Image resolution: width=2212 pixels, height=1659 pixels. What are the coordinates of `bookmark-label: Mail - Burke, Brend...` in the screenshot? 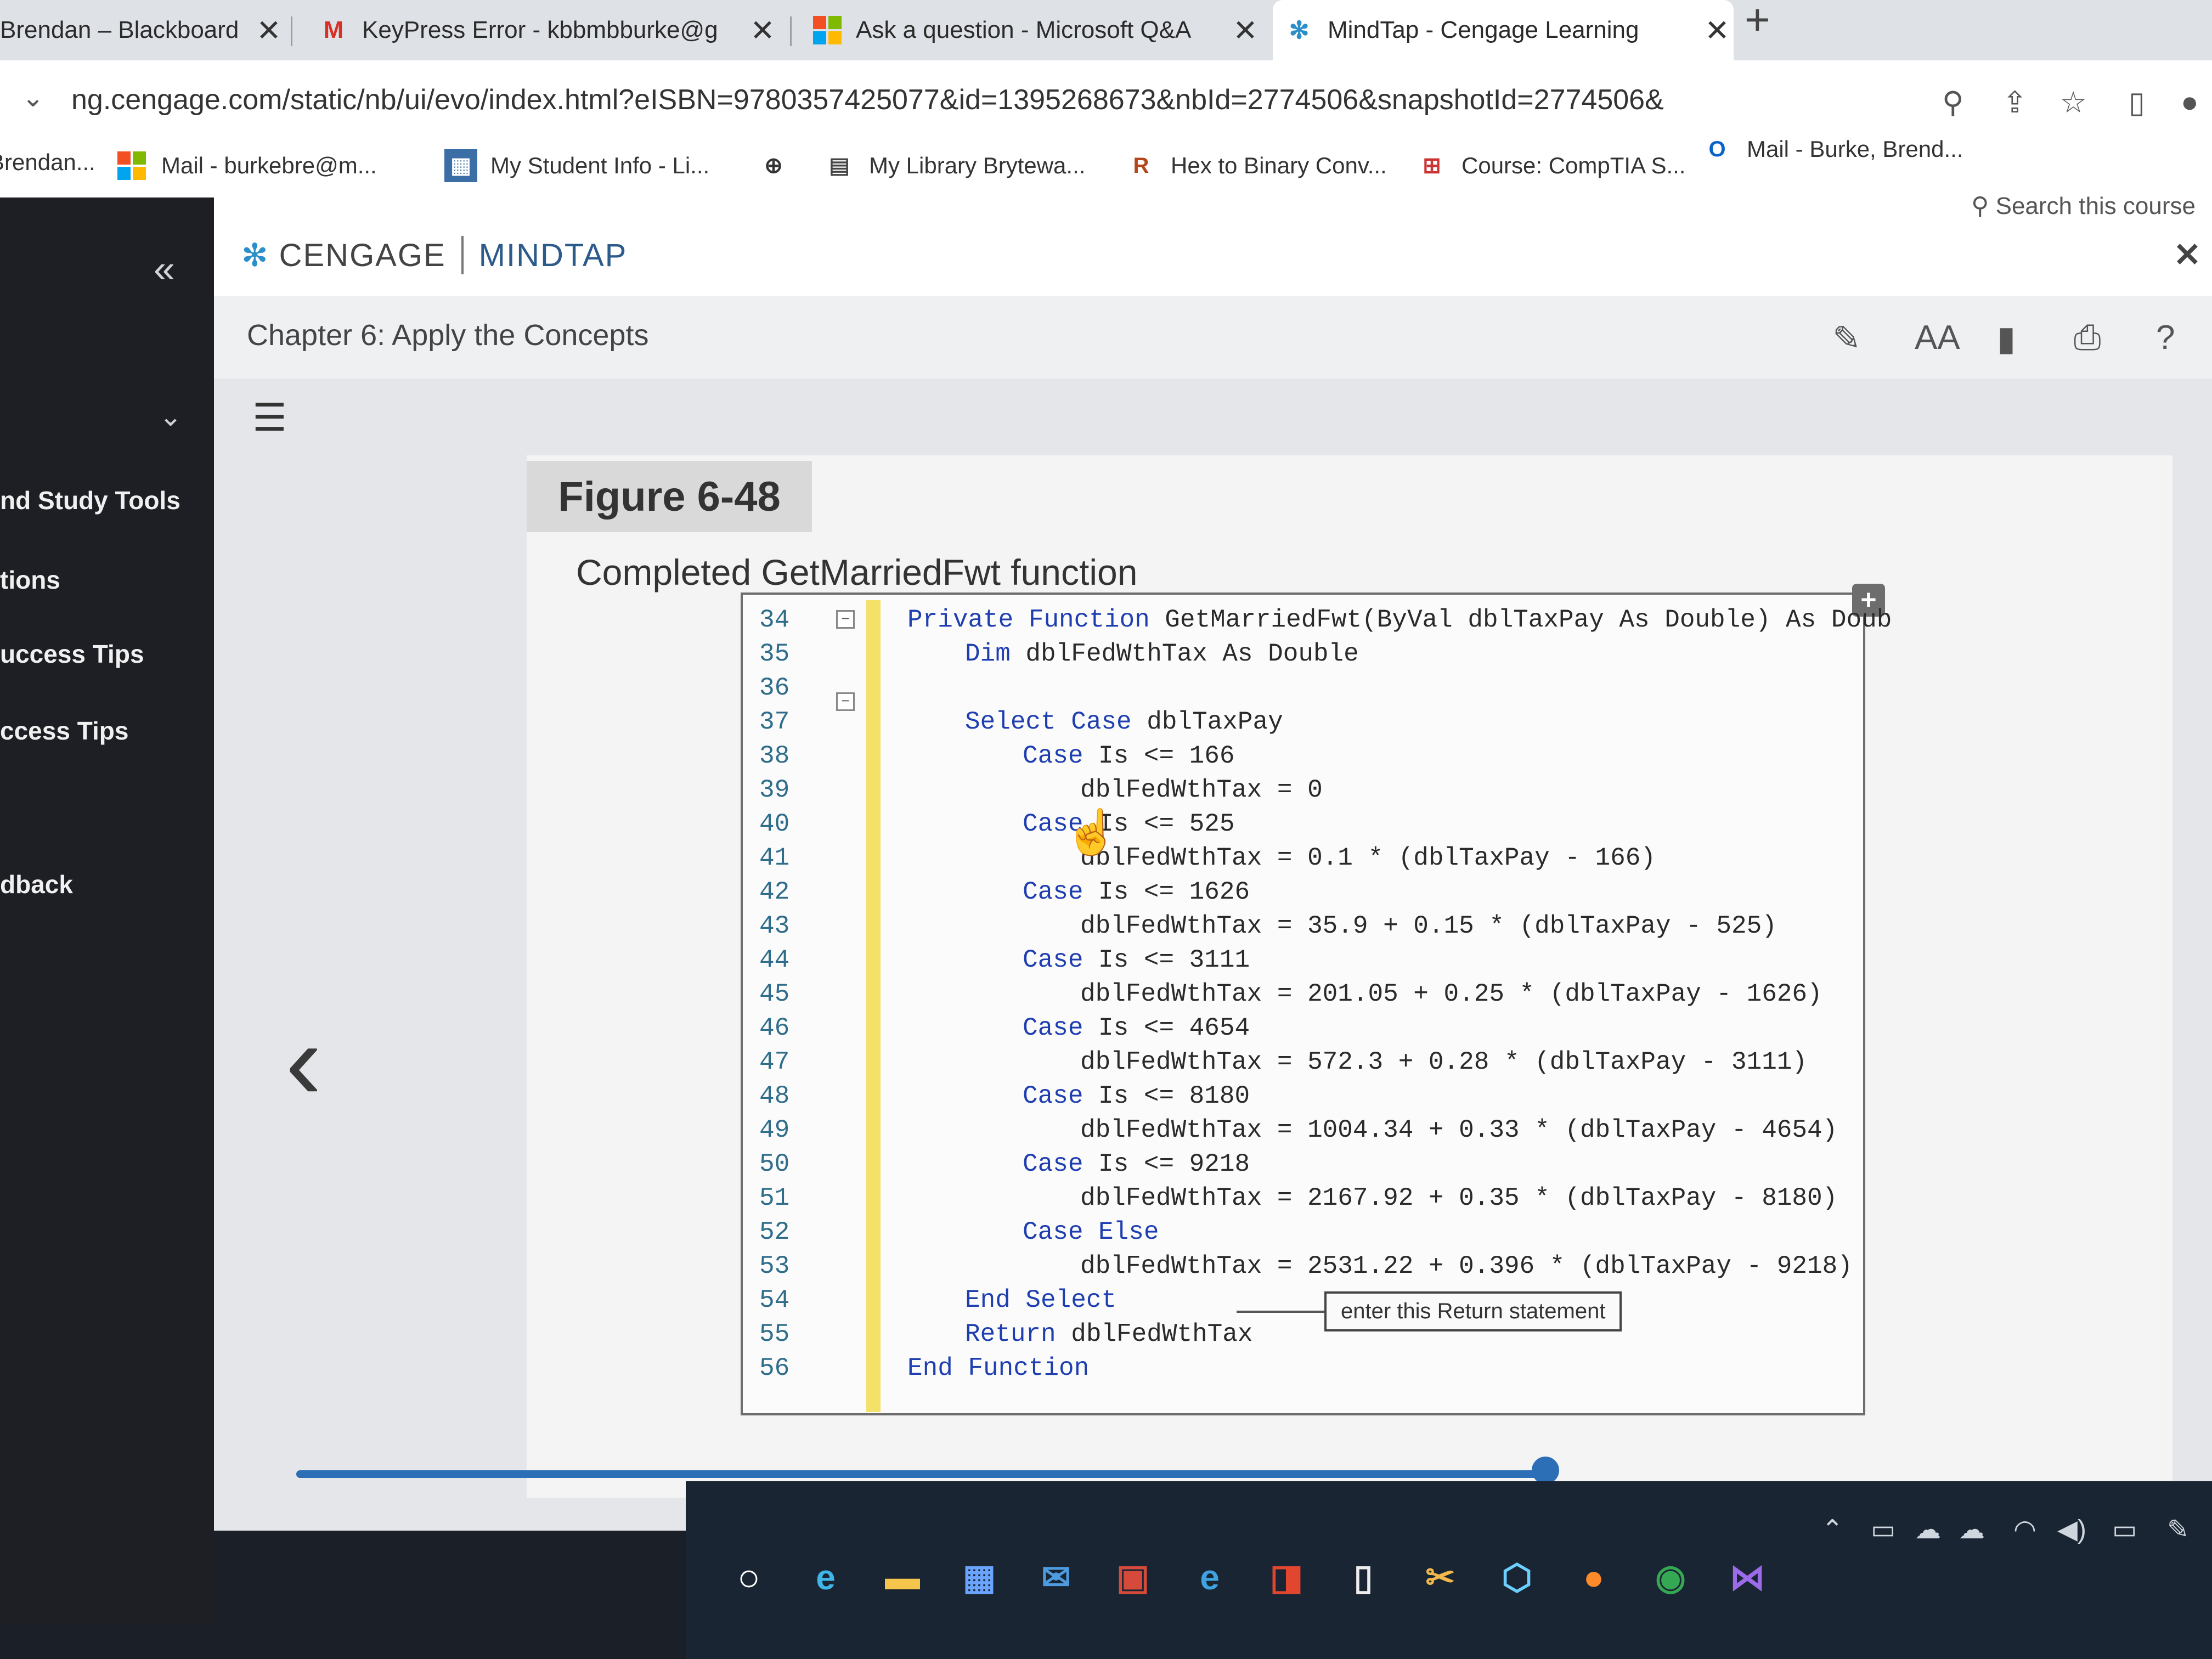 It's located at (1855, 149).